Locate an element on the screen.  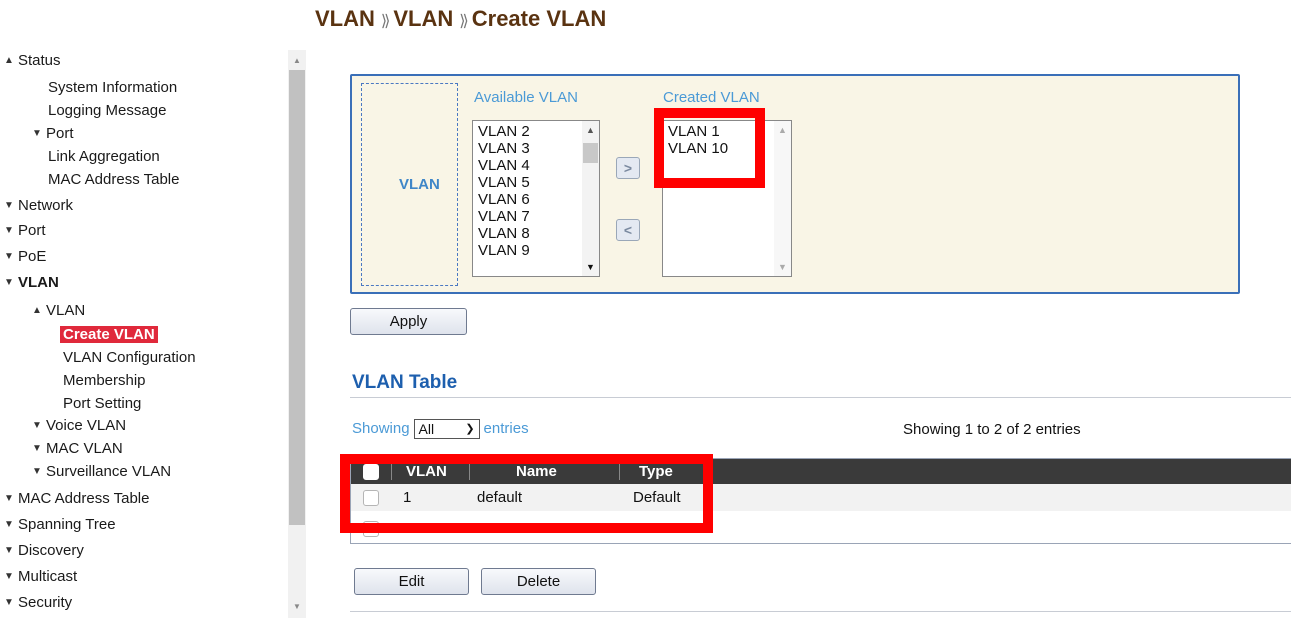
nav-multicast: ▼ Multicast is located at coordinates (38, 577).